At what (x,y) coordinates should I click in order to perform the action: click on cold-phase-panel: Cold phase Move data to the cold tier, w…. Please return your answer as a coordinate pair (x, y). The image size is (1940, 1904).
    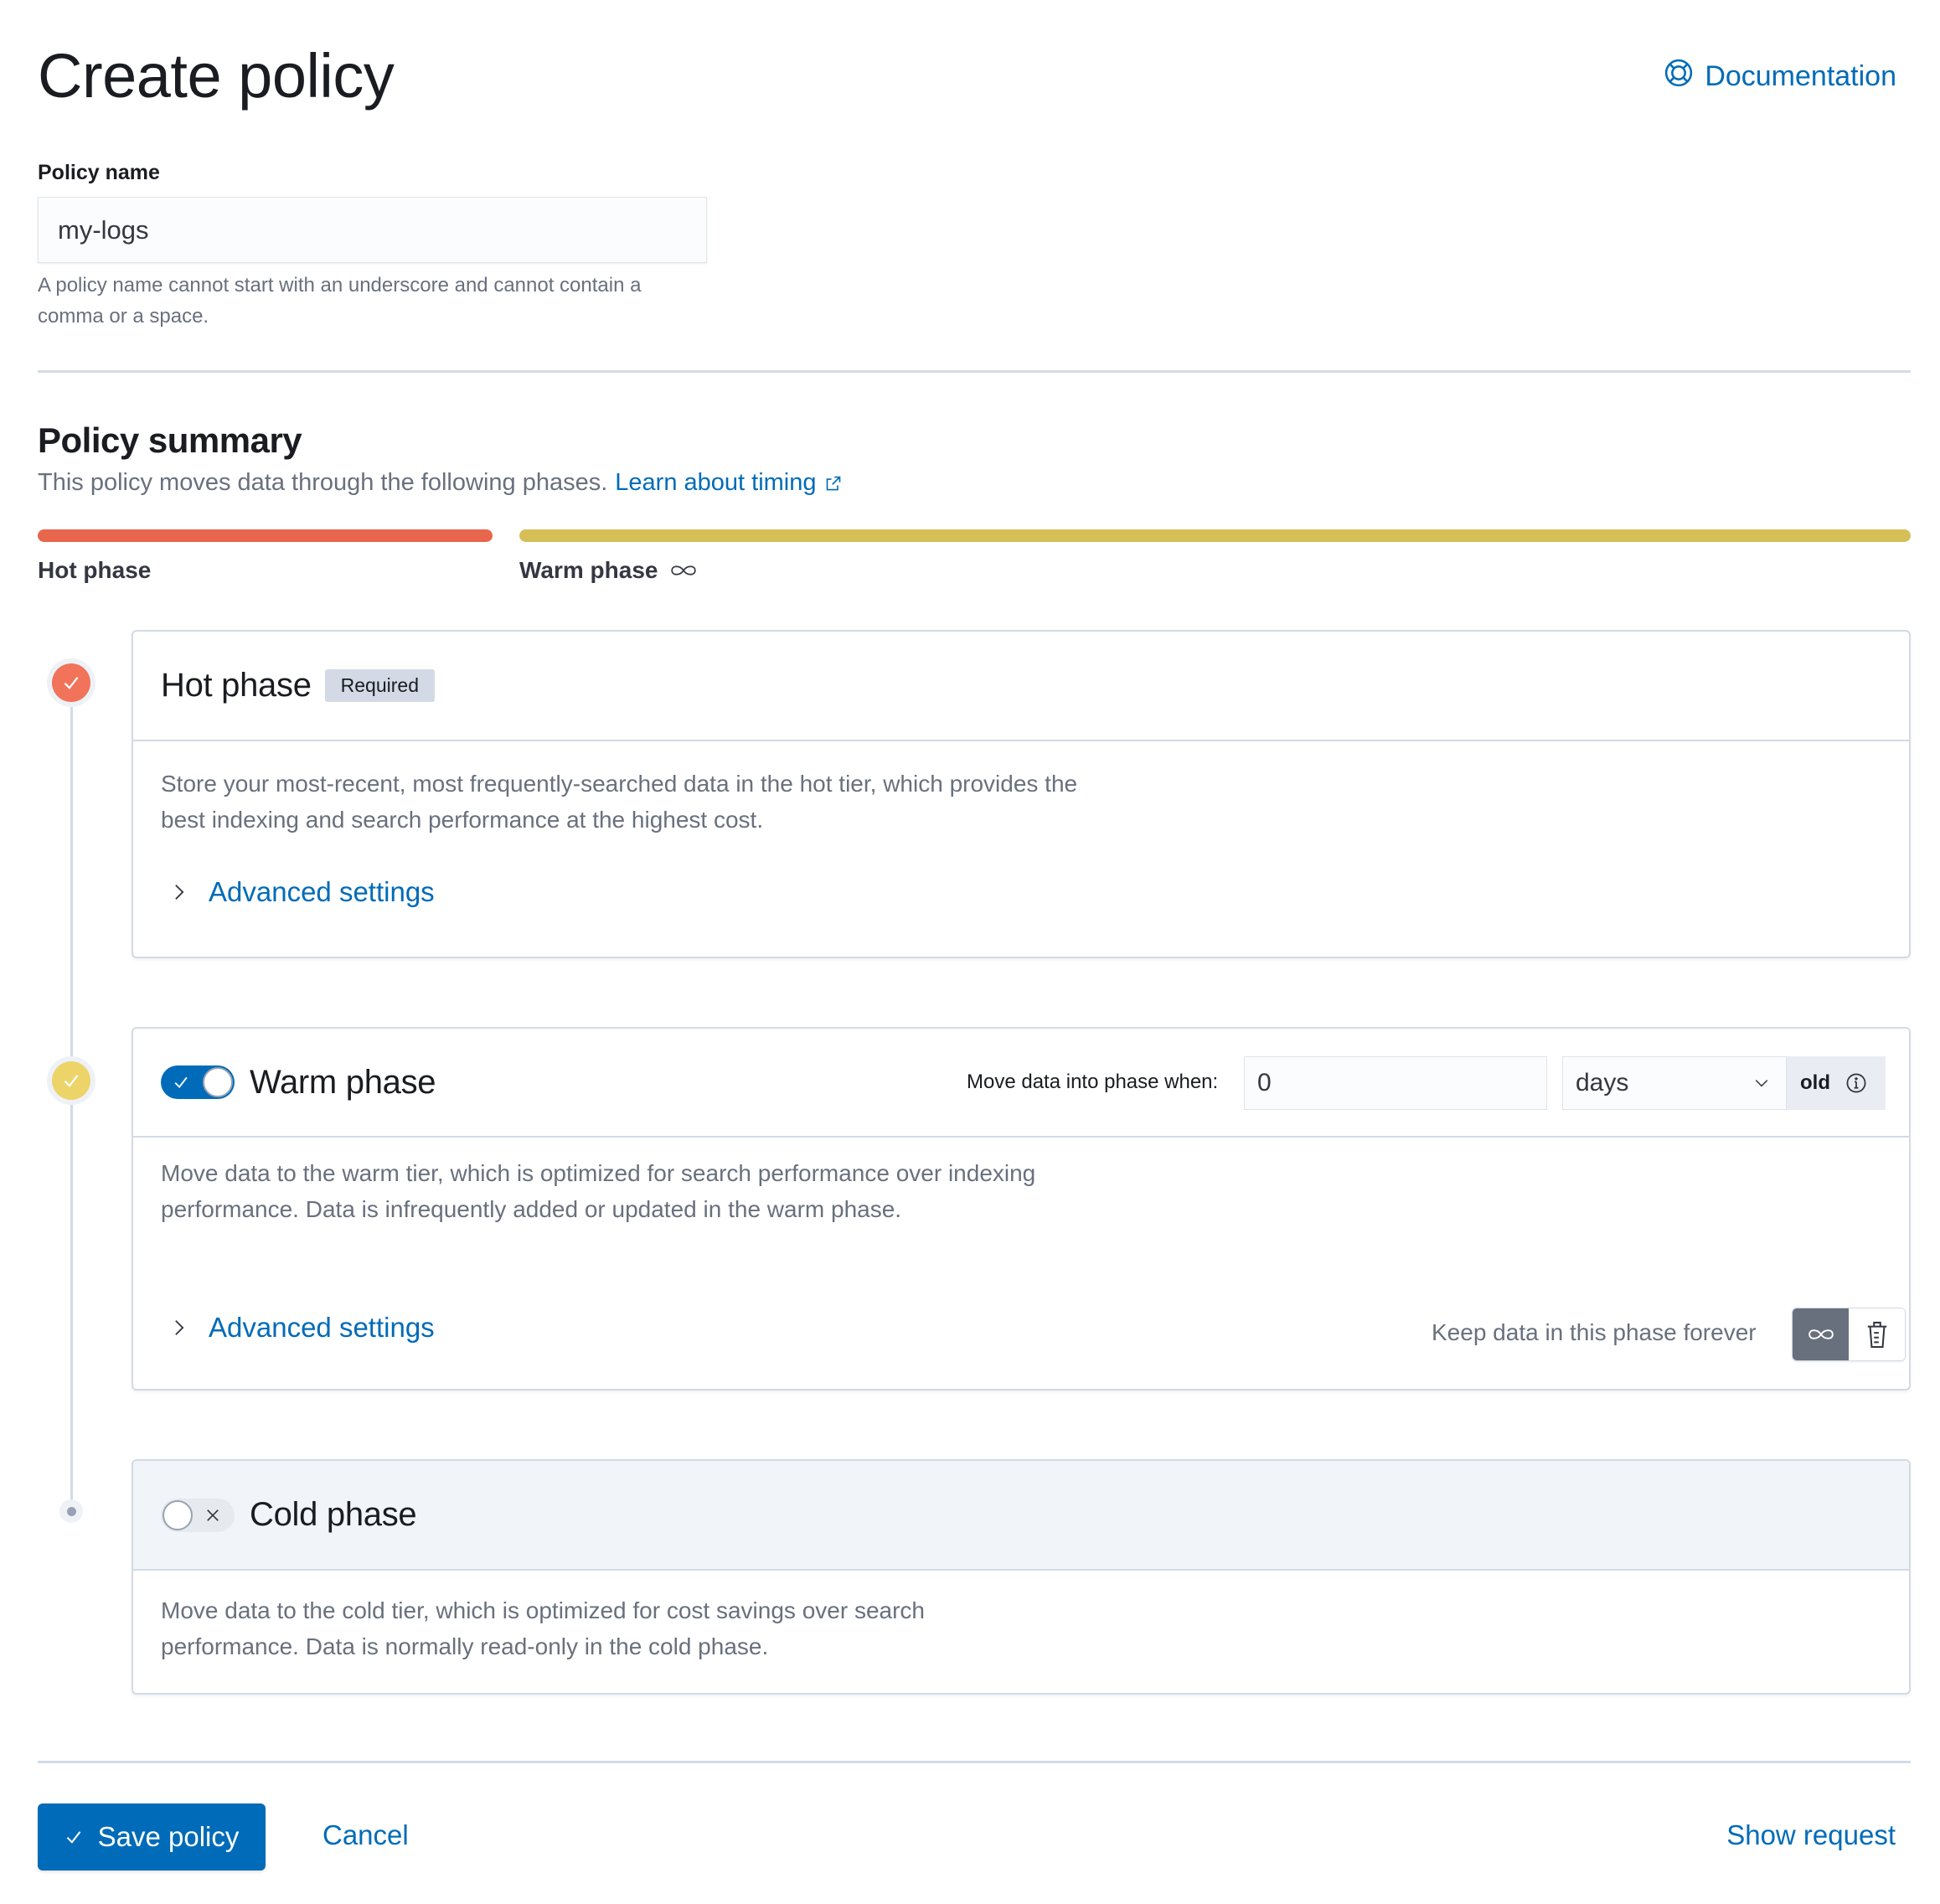
    Looking at the image, I should click on (1021, 1577).